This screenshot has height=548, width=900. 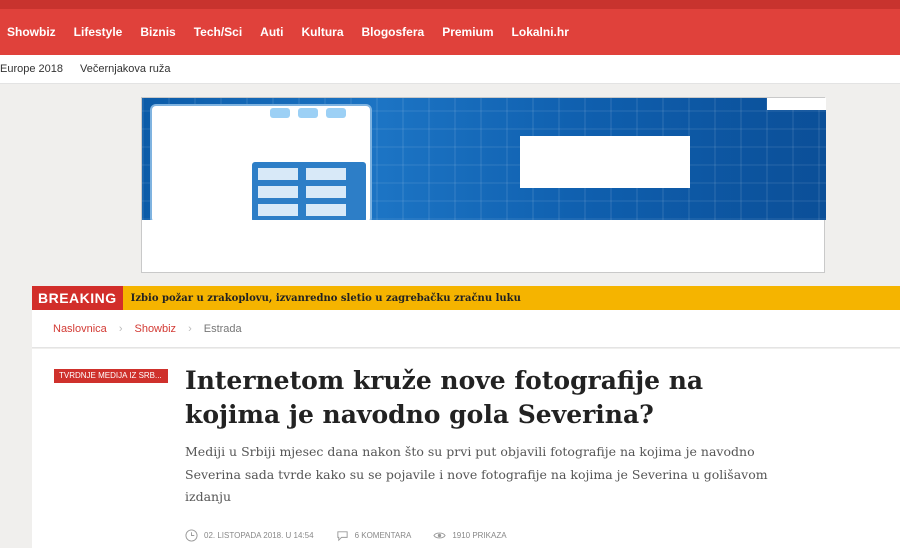 What do you see at coordinates (605, 162) in the screenshot?
I see `ad-text-box` at bounding box center [605, 162].